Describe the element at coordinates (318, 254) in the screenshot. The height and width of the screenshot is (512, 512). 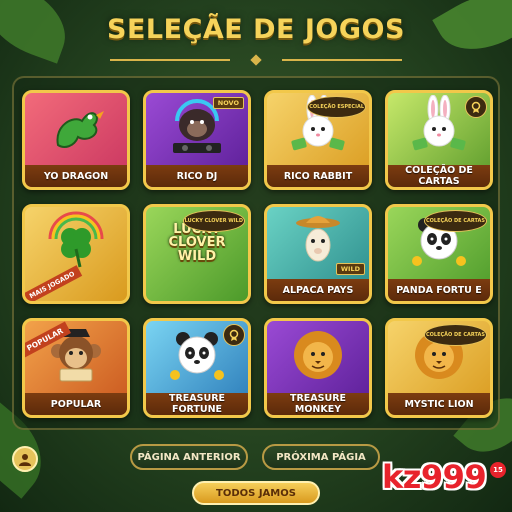
I see `game-card: WILD ALPACA PAYS` at that location.